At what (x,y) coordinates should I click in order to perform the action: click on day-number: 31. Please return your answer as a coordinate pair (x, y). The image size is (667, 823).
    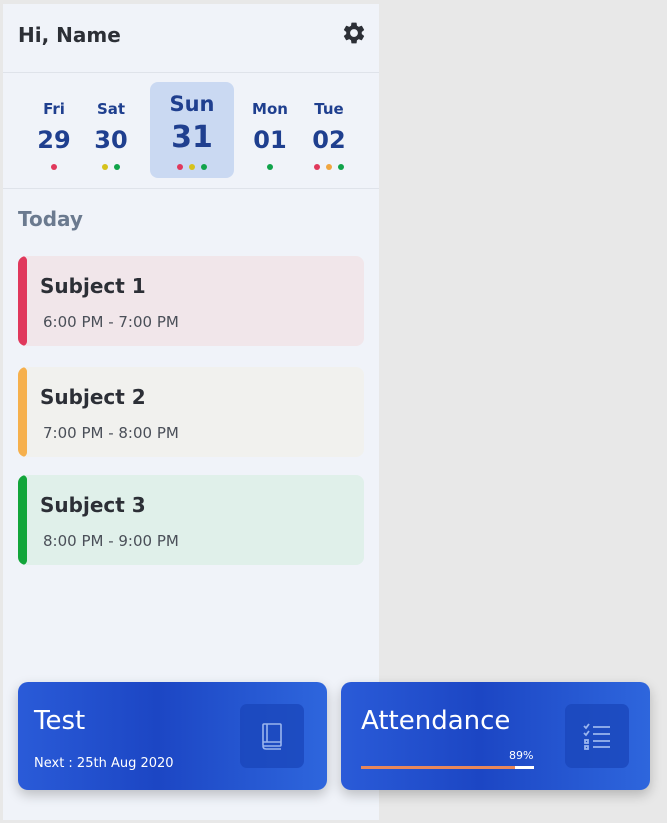
    Looking at the image, I should click on (192, 137).